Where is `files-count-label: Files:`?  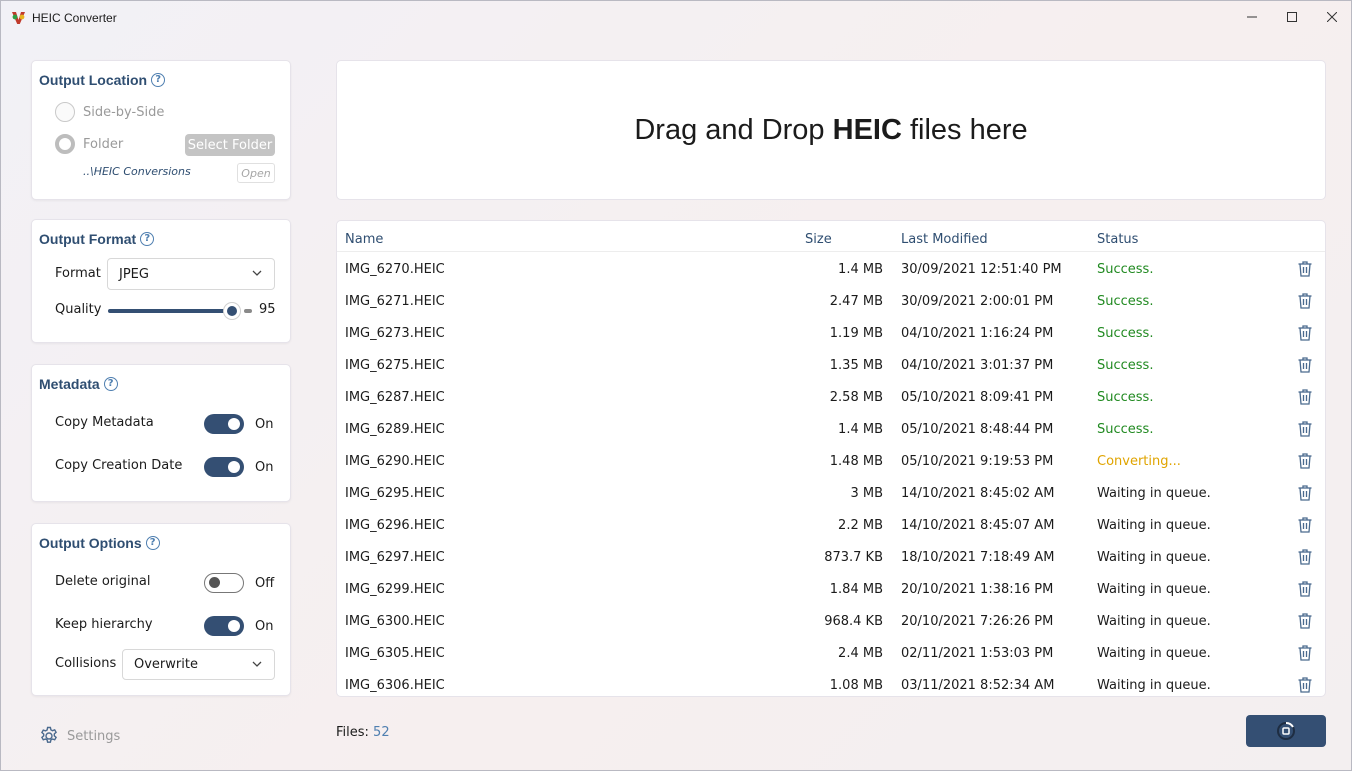
files-count-label: Files: is located at coordinates (352, 732).